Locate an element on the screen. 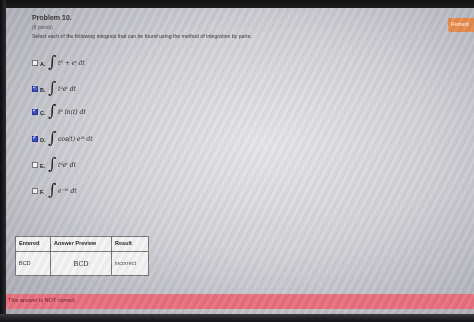 Image resolution: width=474 pixels, height=322 pixels. problem-title: Problem 10. is located at coordinates (52, 18).